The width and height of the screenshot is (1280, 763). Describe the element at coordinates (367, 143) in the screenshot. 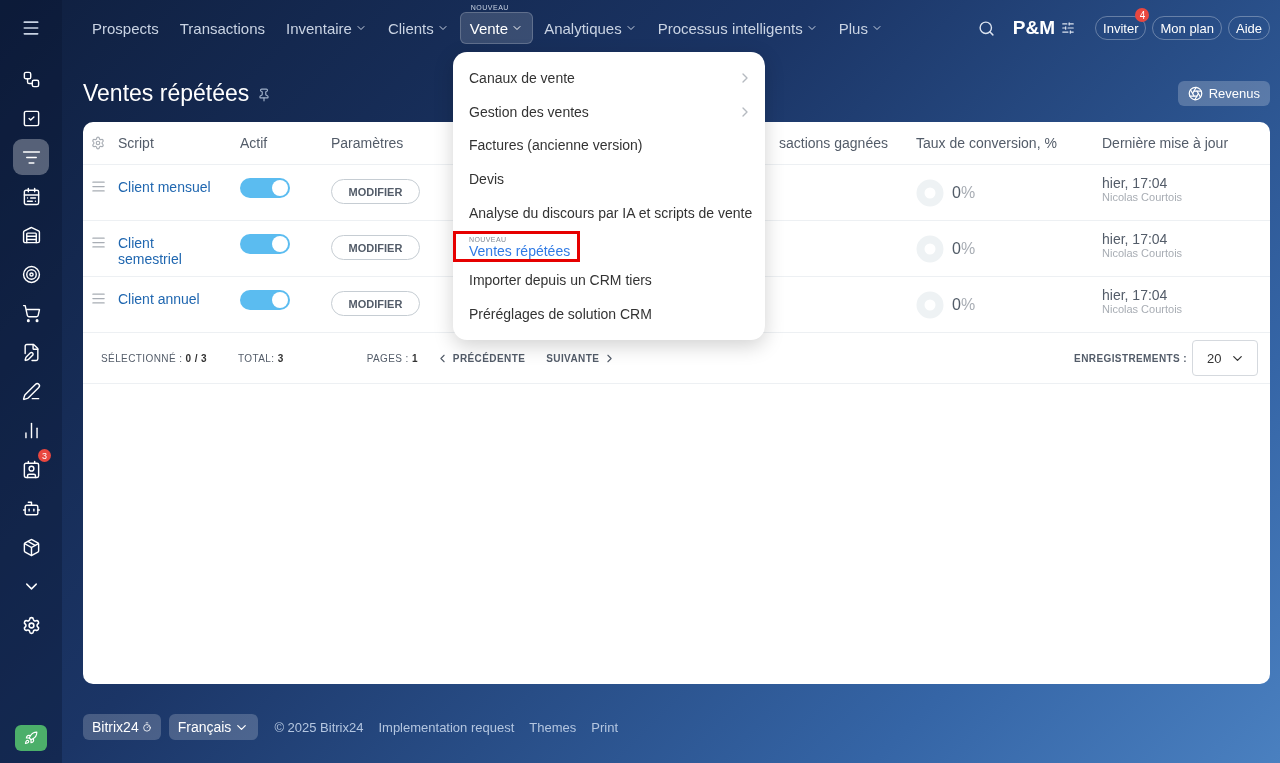

I see `column-header: Paramètres` at that location.